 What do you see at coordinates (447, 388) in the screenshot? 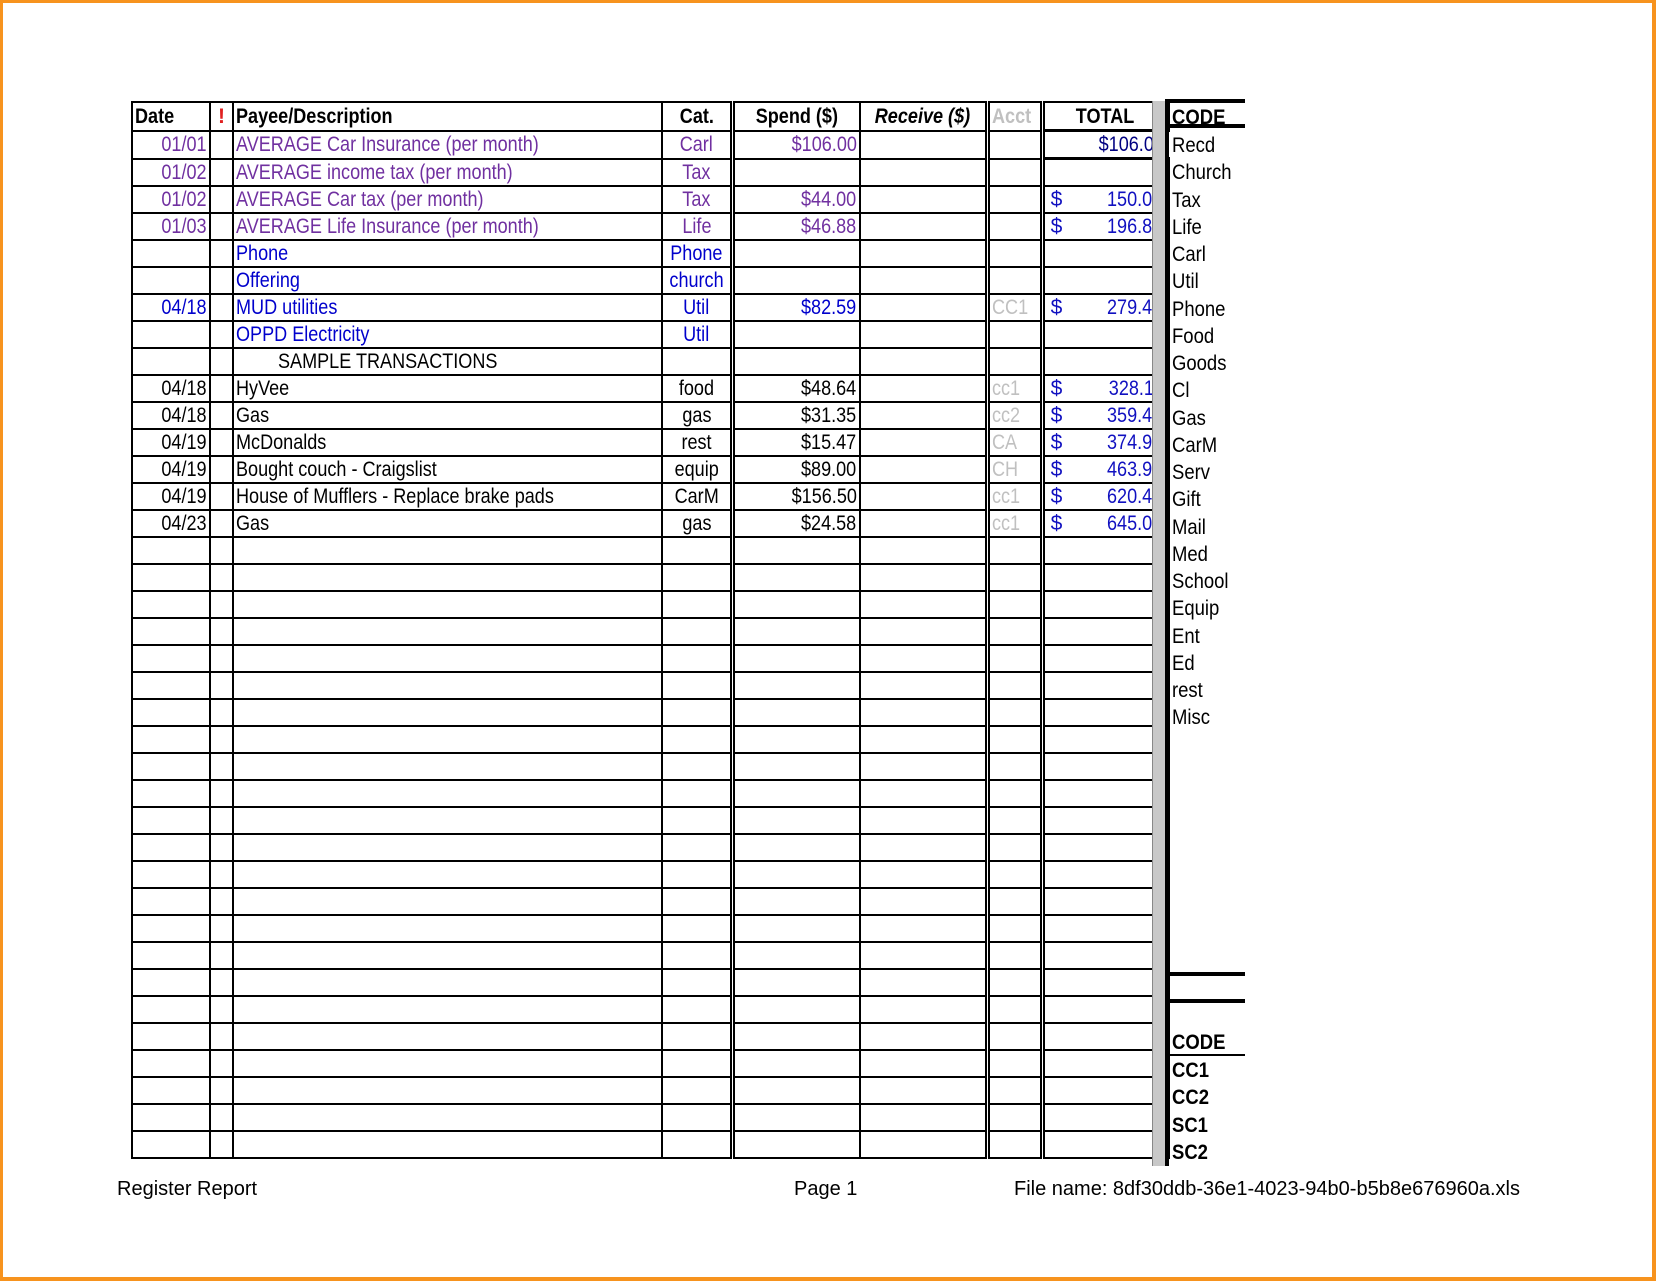
I see `cell-payee: HyVee` at bounding box center [447, 388].